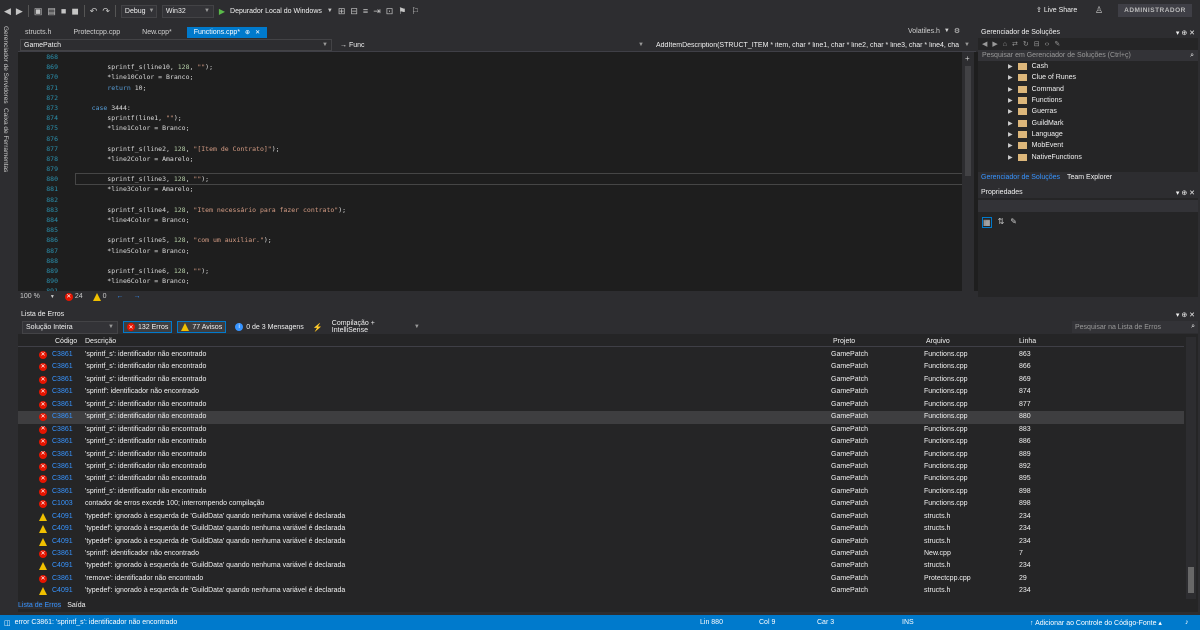 The height and width of the screenshot is (630, 1200). I want to click on tab-structs: structs.h, so click(38, 32).